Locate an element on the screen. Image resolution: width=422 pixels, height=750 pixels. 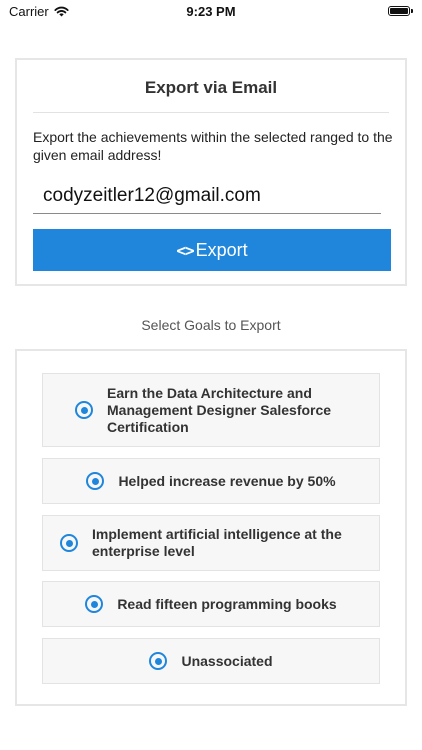
goal-item: Unassociated is located at coordinates (211, 661).